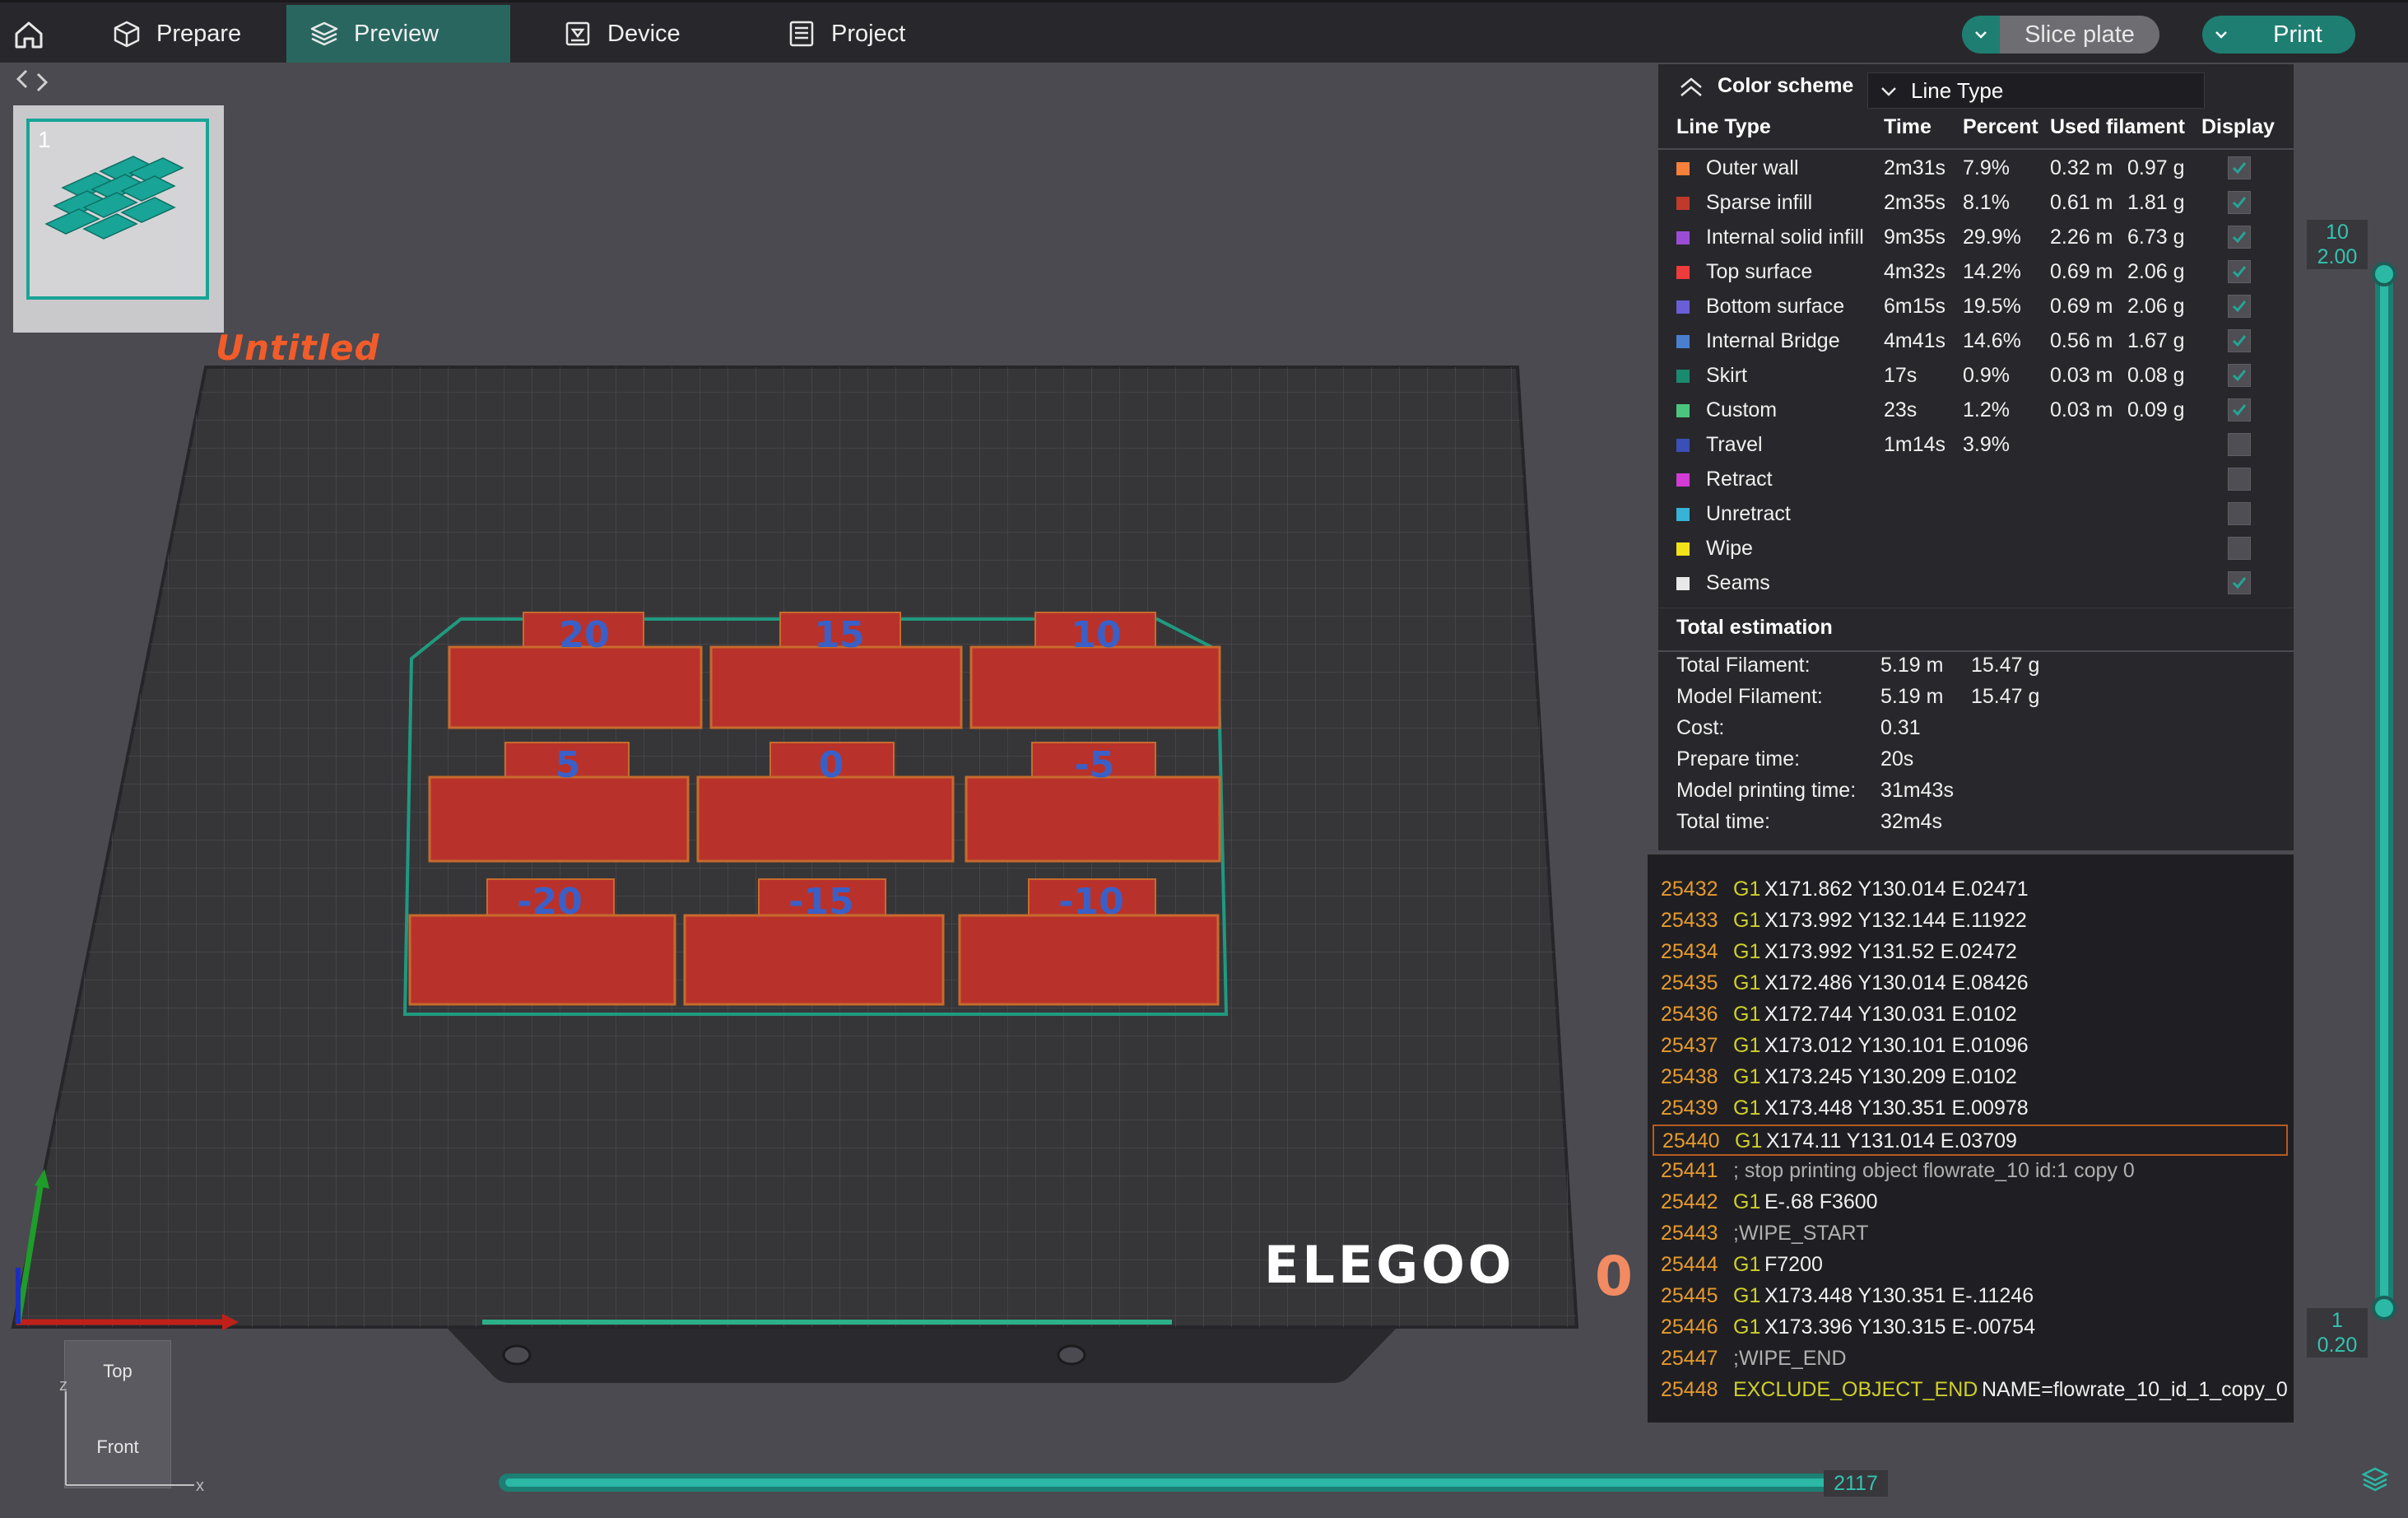 The image size is (2408, 1518). What do you see at coordinates (2384, 1308) in the screenshot?
I see `layer-slider-bottom-handle` at bounding box center [2384, 1308].